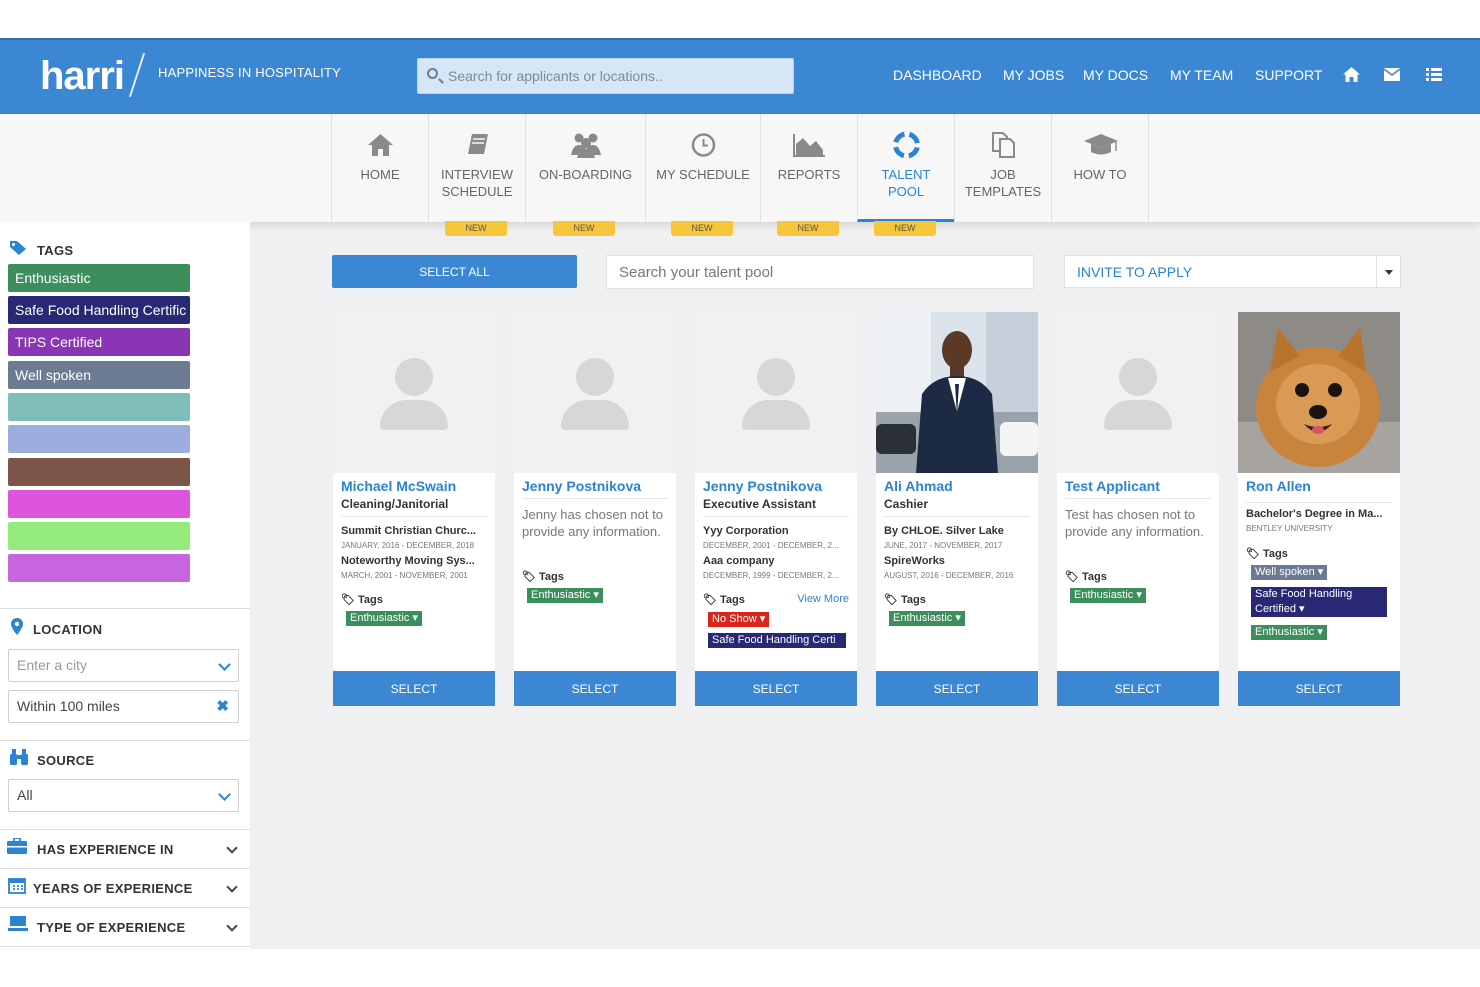 This screenshot has width=1480, height=987. I want to click on employer: By CHLOE. Silver Lake, so click(944, 531).